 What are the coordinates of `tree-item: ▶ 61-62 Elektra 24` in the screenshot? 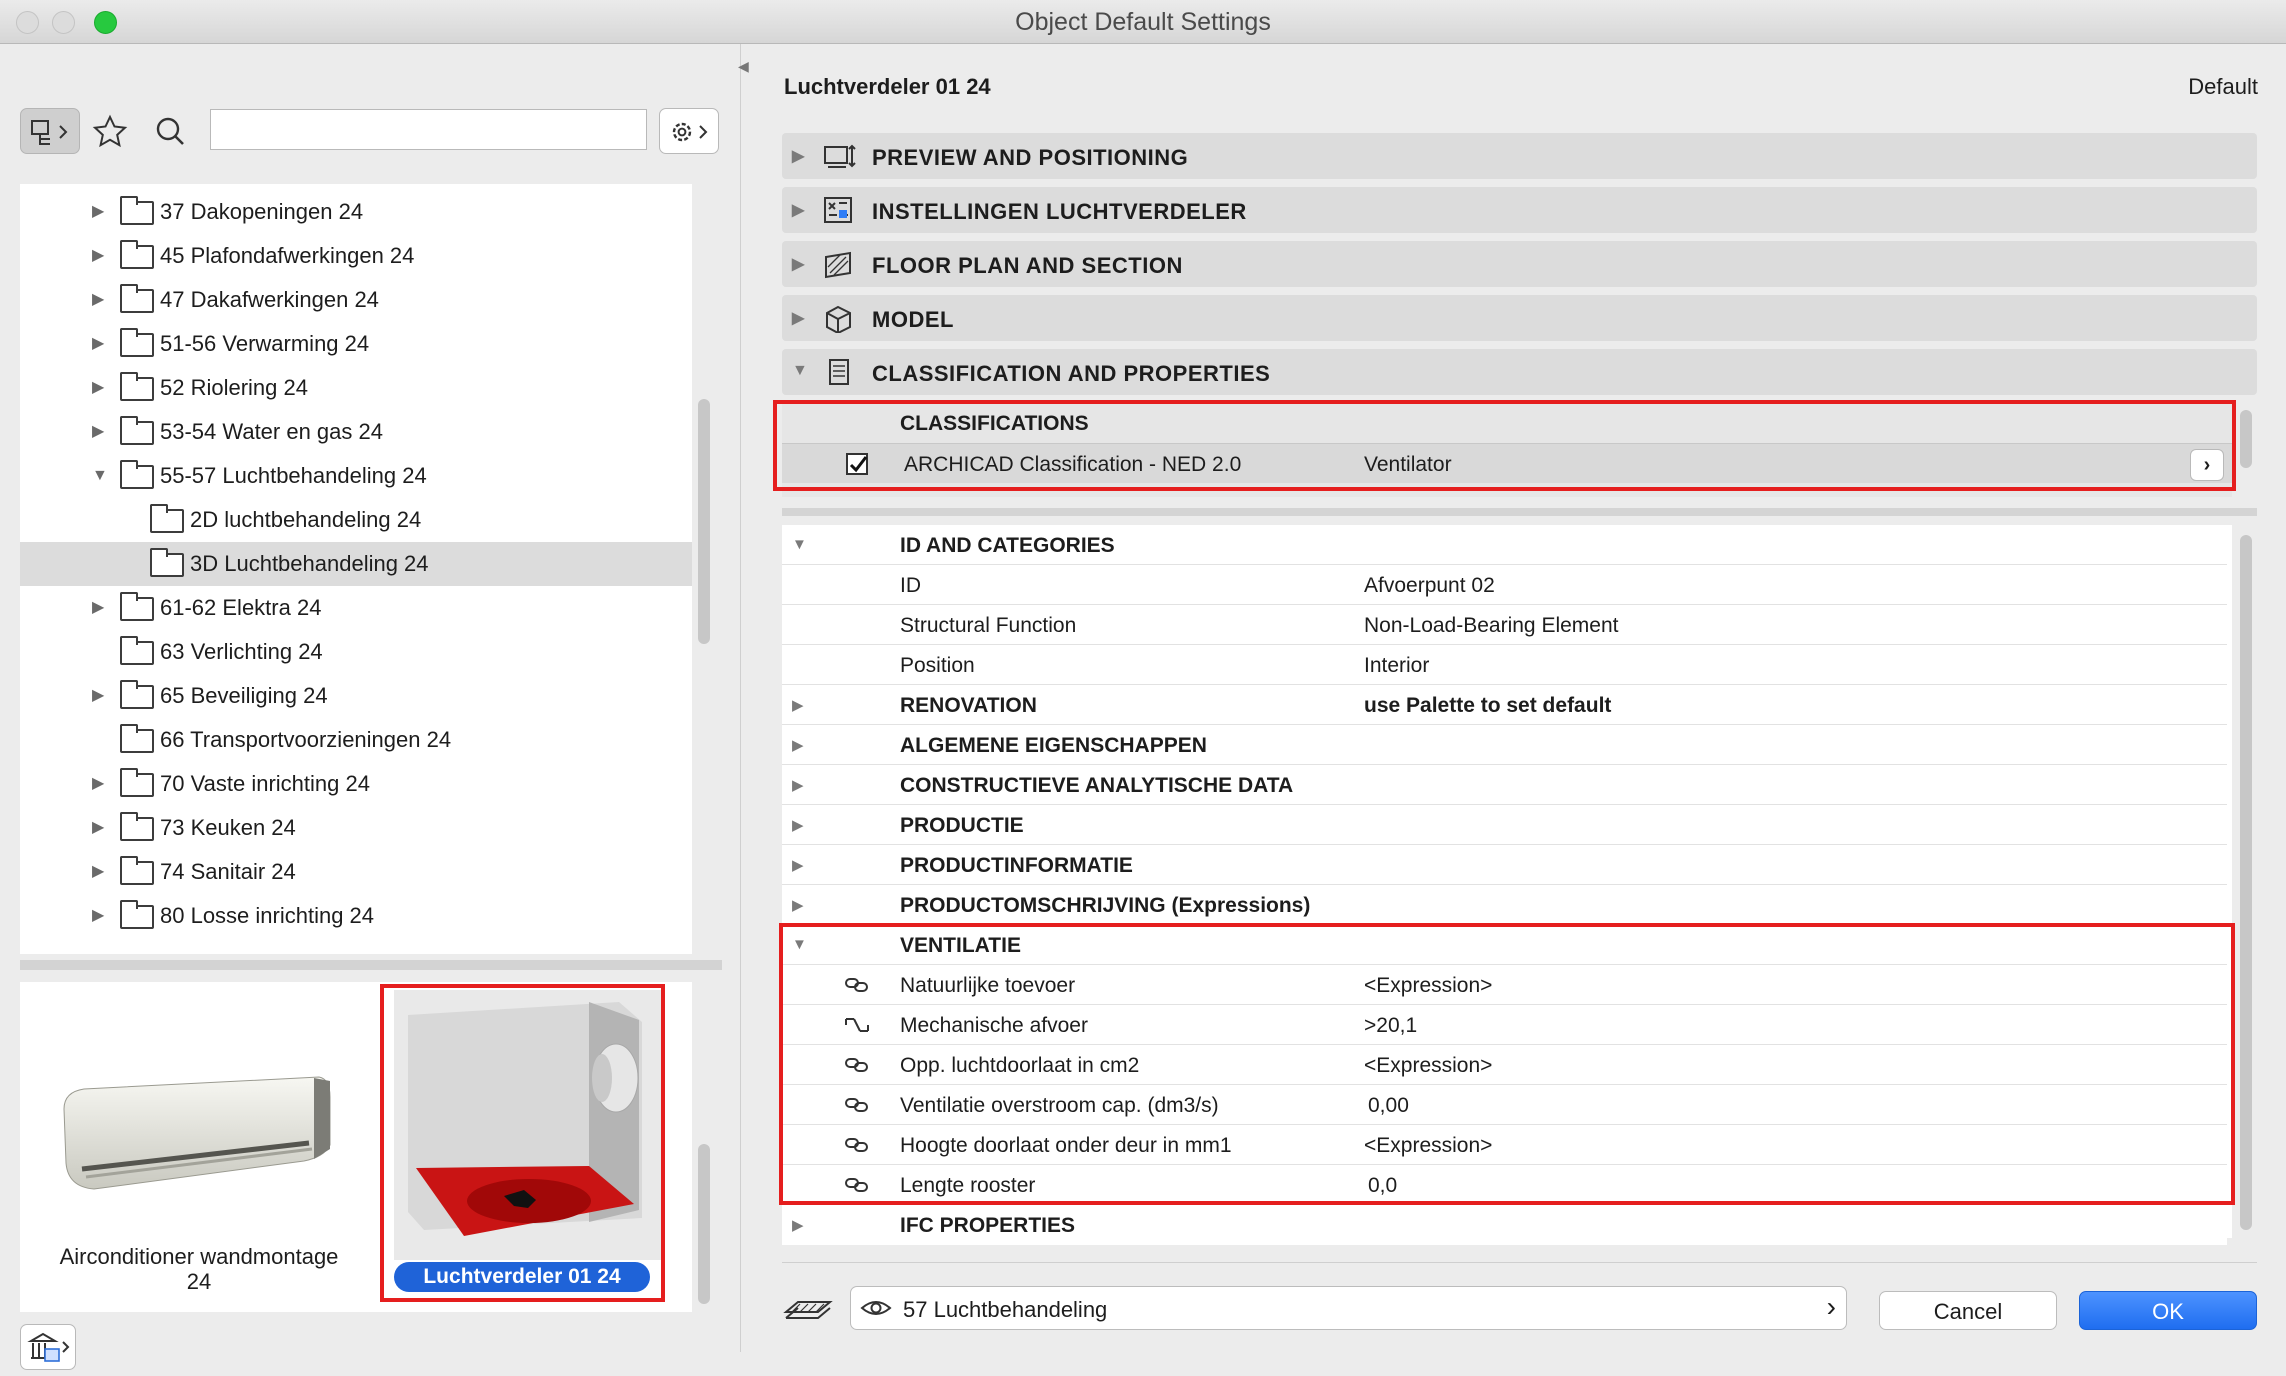 It's located at (356, 608).